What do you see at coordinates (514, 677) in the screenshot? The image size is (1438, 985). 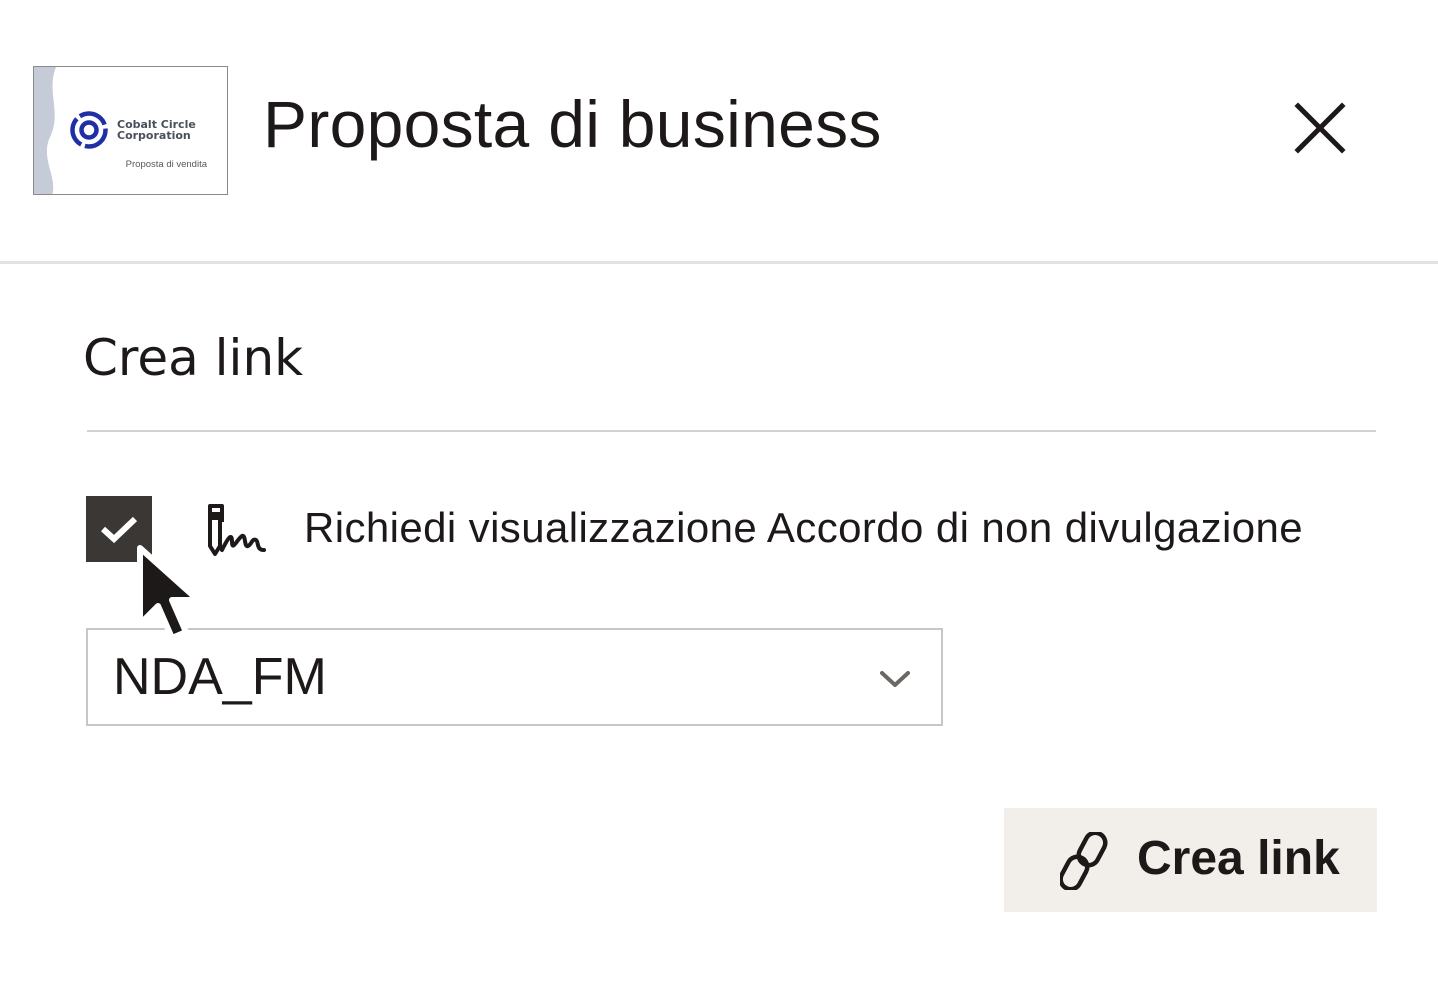 I see `nda-select: NDA_FM` at bounding box center [514, 677].